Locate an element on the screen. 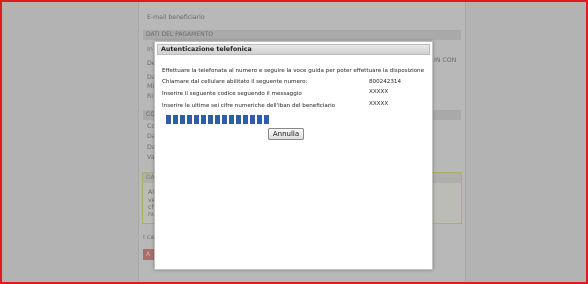  phone-number-value: 800242314 is located at coordinates (385, 82).